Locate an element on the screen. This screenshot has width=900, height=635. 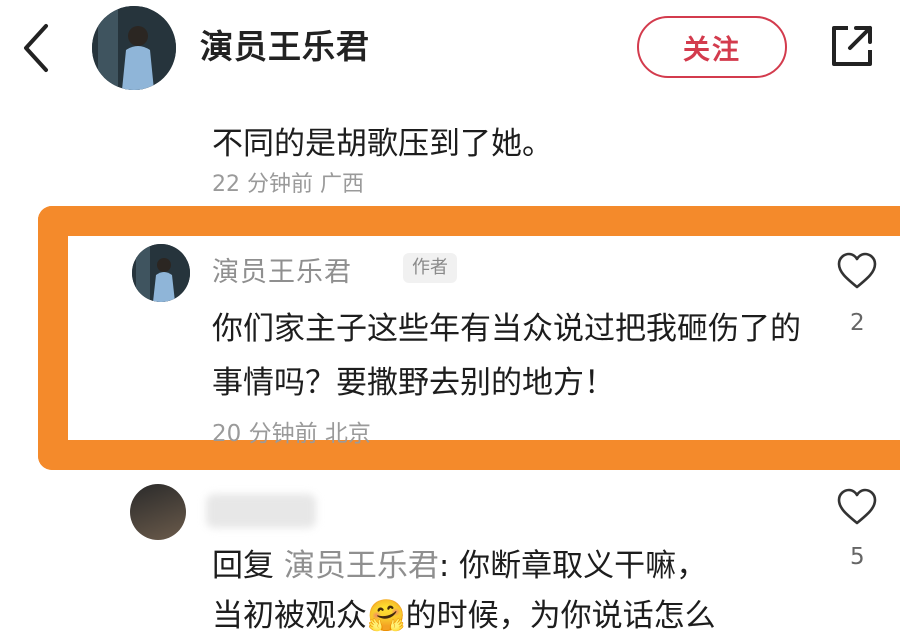
previous-comment-meta: 22 分钟前 广西 is located at coordinates (288, 183).